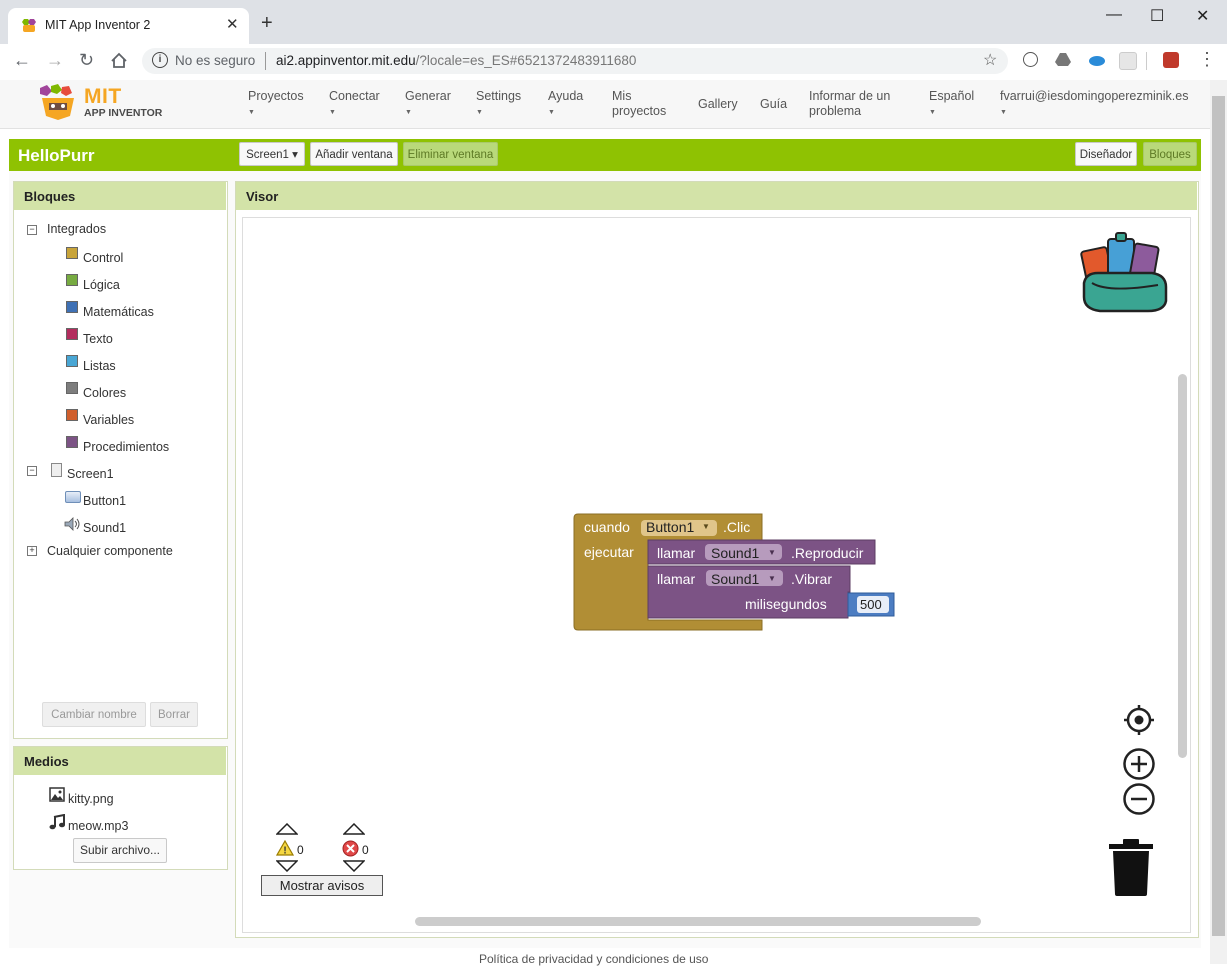 Image resolution: width=1227 pixels, height=966 pixels. Describe the element at coordinates (1218, 516) in the screenshot. I see `page-scrollbar-thumb` at that location.